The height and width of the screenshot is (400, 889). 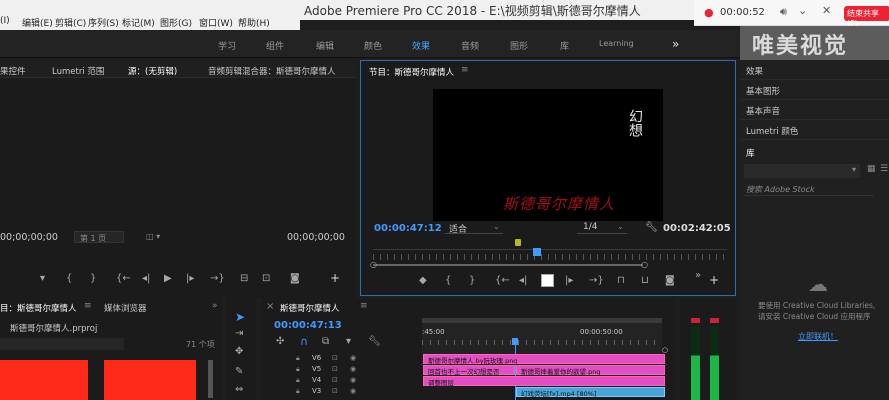 What do you see at coordinates (544, 359) in the screenshot?
I see `clip-v6: 斯德哥尔摩情人.by阮玫瑰.png` at bounding box center [544, 359].